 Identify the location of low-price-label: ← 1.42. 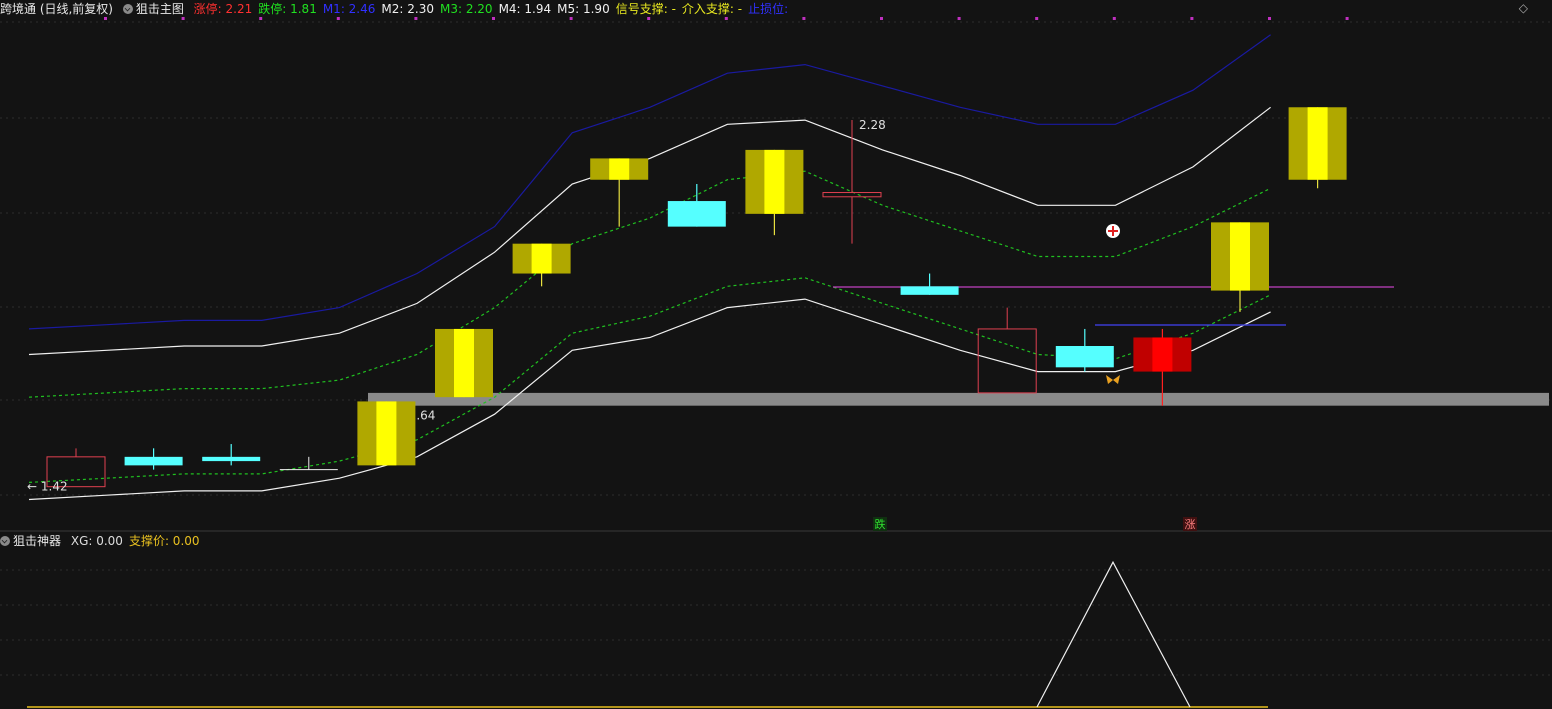
(47, 487).